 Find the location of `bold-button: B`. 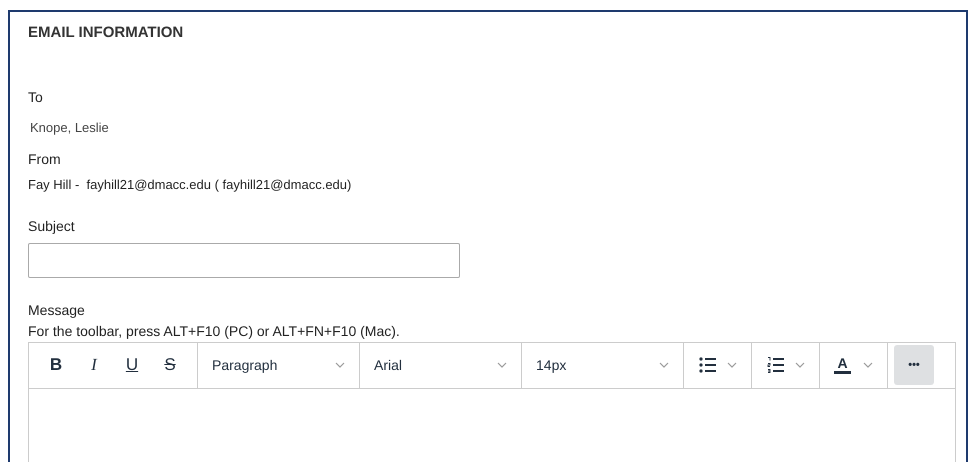

bold-button: B is located at coordinates (56, 365).